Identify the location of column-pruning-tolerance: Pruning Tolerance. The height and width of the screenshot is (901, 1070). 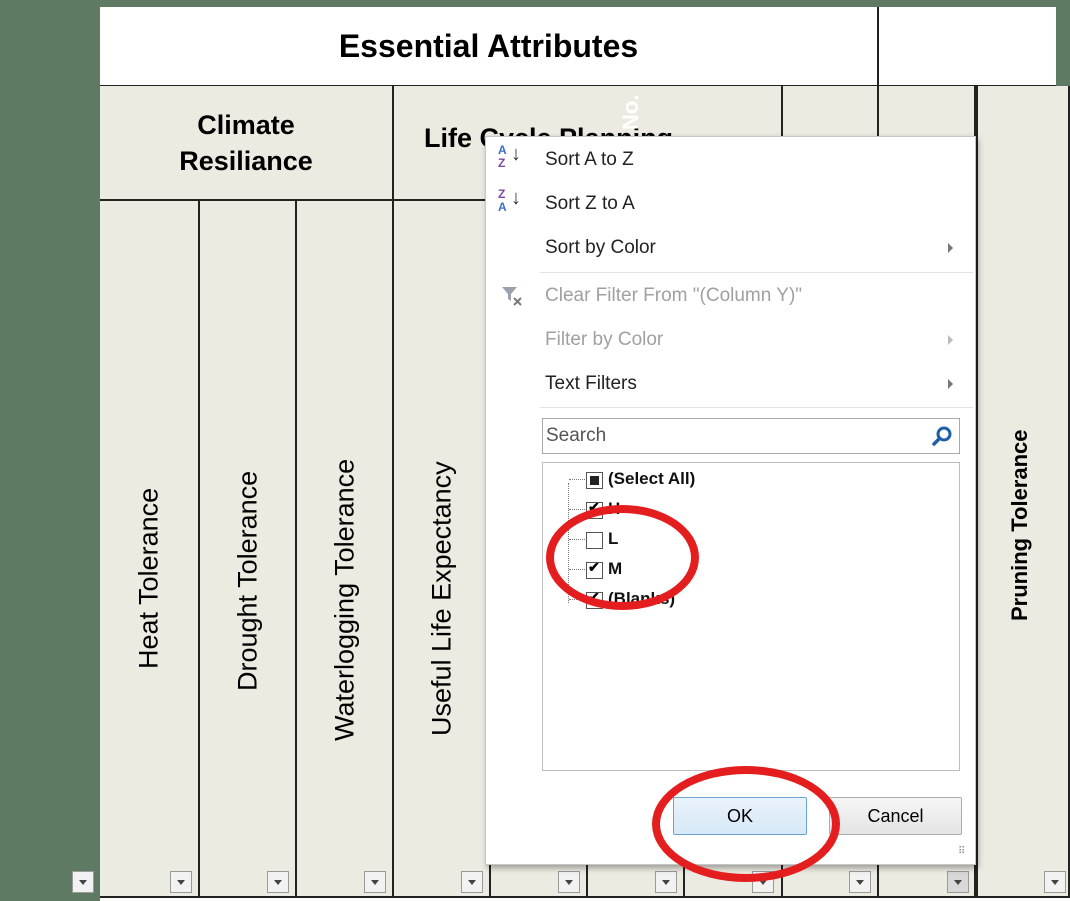
(1023, 491).